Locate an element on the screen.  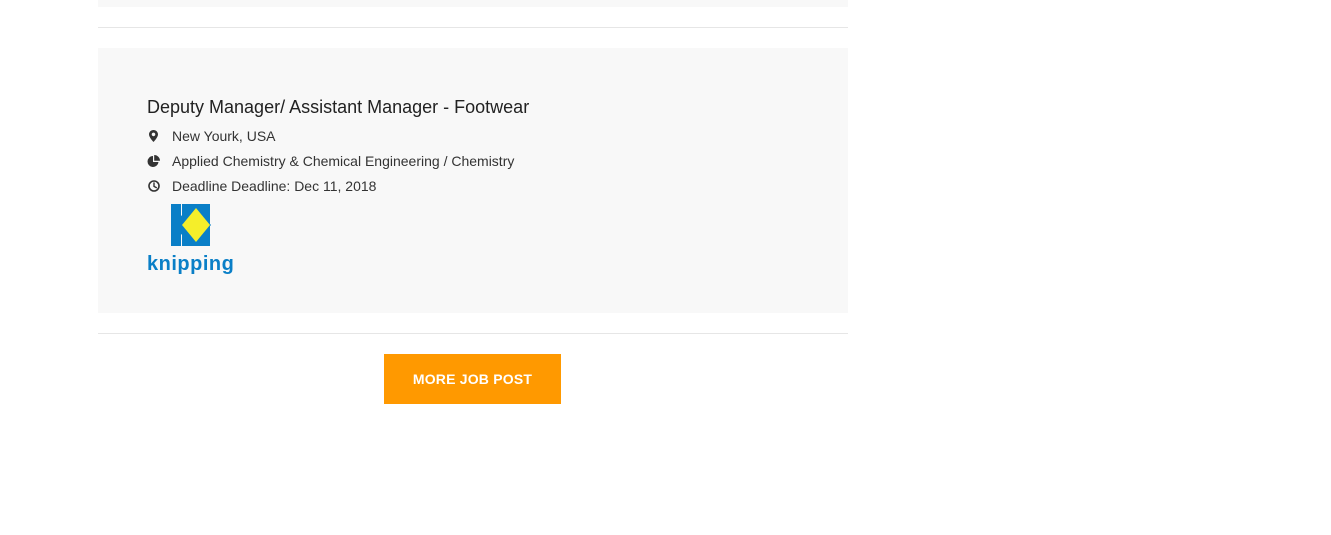
job-deadline: Deadline Deadline: Dec 11, 2018 is located at coordinates (261, 186).